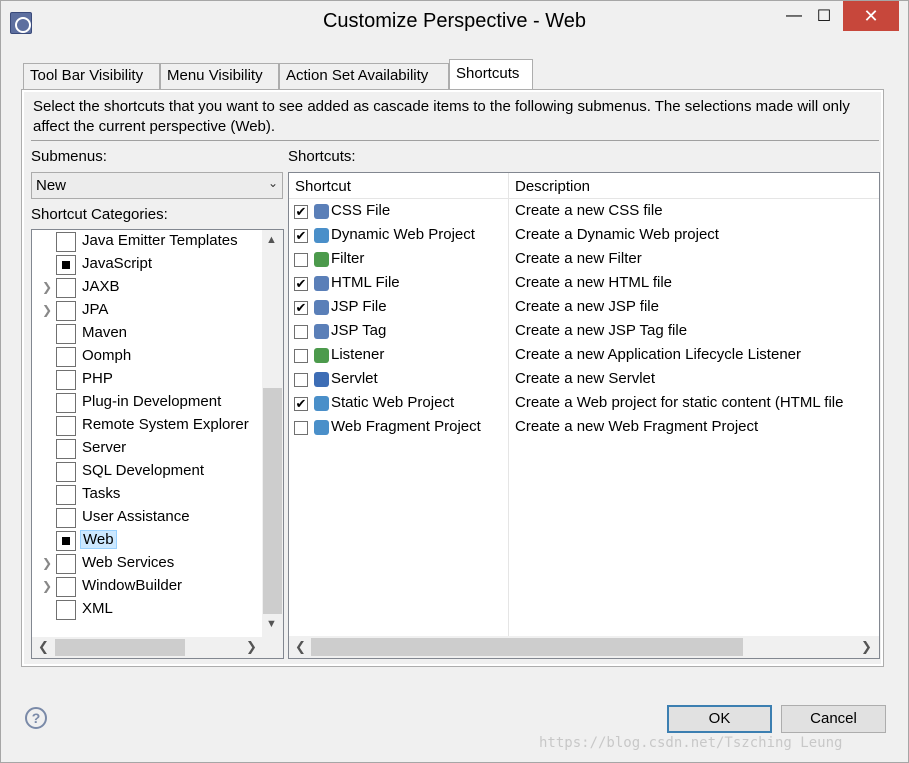 The image size is (909, 763). I want to click on category-row: ❯ JPA, so click(147, 311).